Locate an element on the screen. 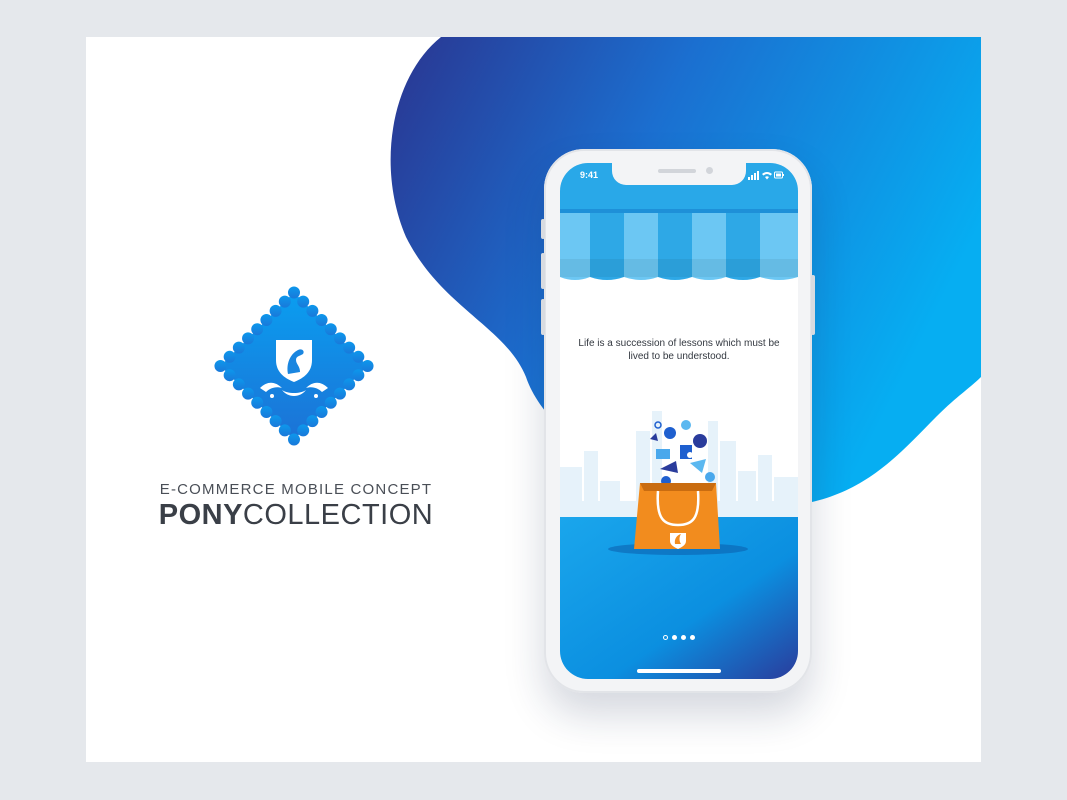 The width and height of the screenshot is (1067, 800). awning-icon is located at coordinates (679, 244).